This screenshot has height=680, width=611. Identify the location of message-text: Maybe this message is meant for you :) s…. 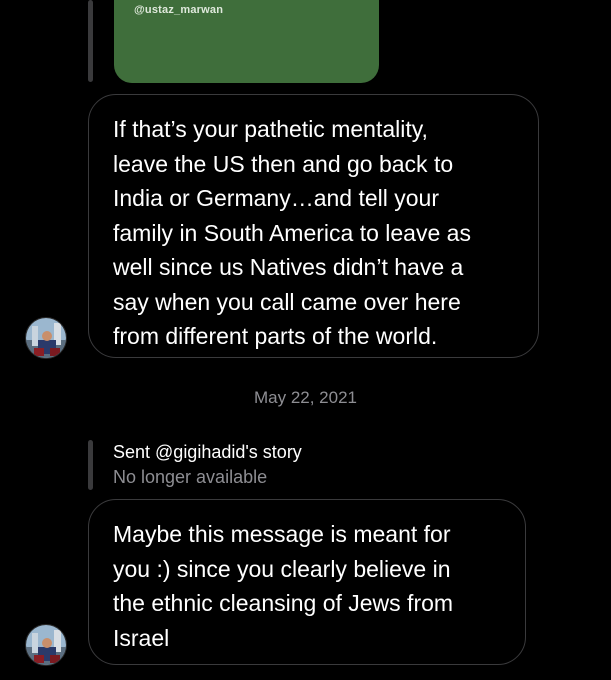
(283, 586).